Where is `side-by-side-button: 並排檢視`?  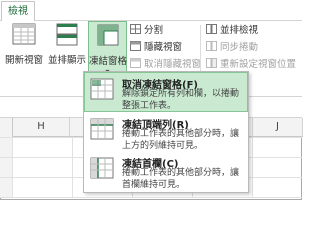
side-by-side-button: 並排檢視 is located at coordinates (232, 30).